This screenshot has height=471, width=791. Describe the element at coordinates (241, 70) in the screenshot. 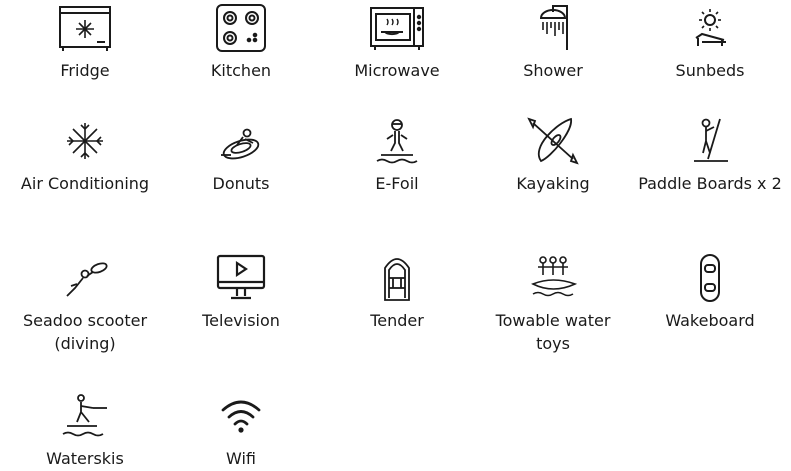

I see `amenity-label: Kitchen` at that location.